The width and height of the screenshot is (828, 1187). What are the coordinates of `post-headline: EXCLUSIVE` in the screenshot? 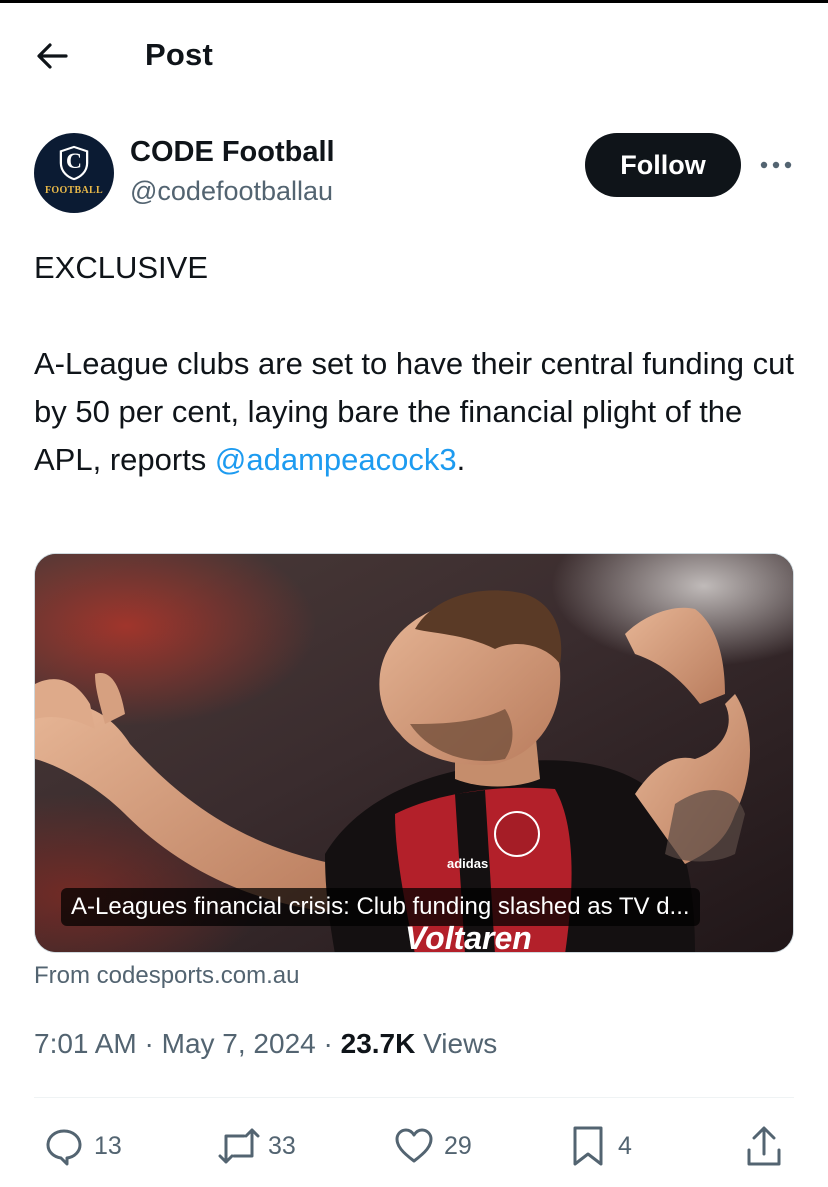 It's located at (121, 267).